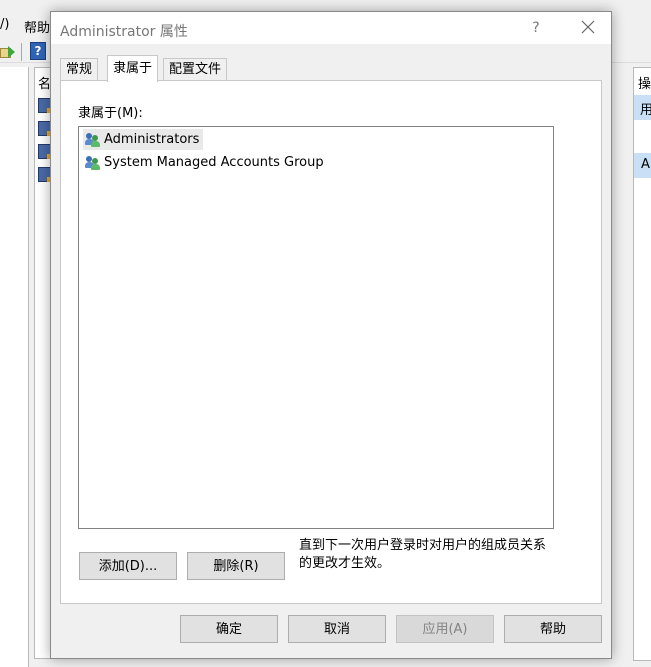 This screenshot has width=651, height=667. I want to click on help-question-button: ?, so click(536, 28).